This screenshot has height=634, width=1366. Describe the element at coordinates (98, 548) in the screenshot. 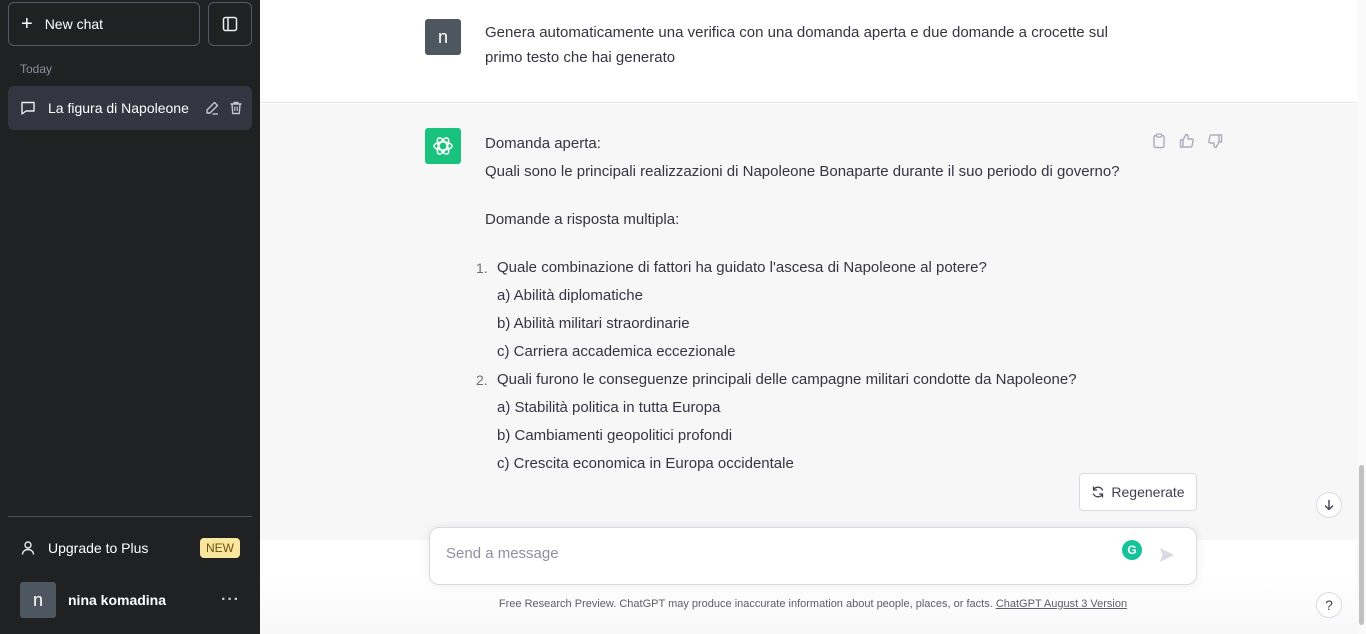

I see `upgrade-label: Upgrade to Plus` at that location.